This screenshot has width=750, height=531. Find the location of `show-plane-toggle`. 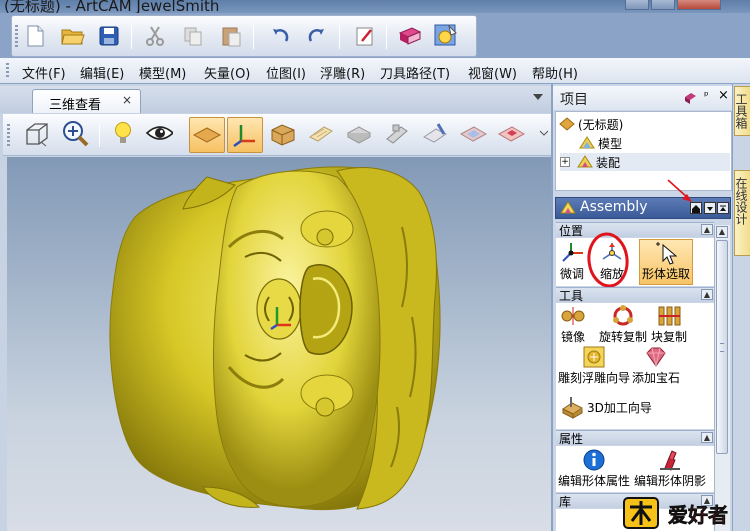

show-plane-toggle is located at coordinates (207, 135).